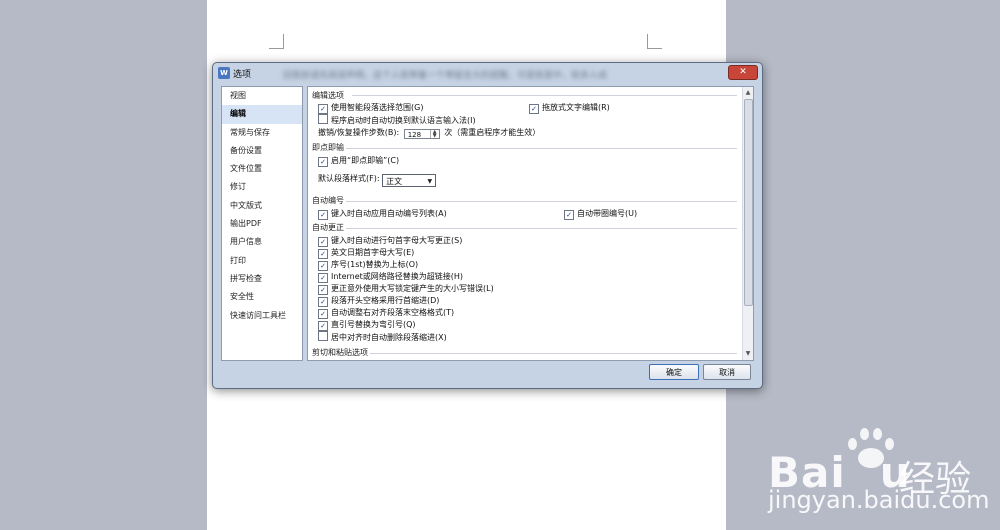 This screenshot has height=530, width=1000. Describe the element at coordinates (534, 109) in the screenshot. I see `drag-edit-checkbox: ✓` at that location.